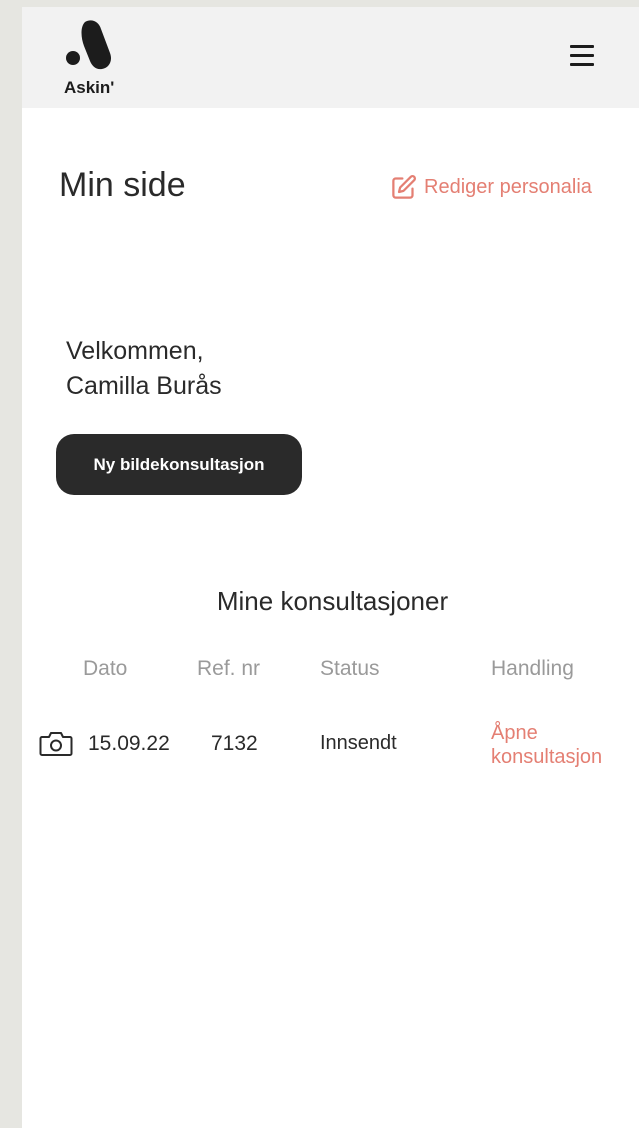 Image resolution: width=639 pixels, height=1128 pixels. I want to click on consultations-title: Mine konsultasjoner, so click(330, 601).